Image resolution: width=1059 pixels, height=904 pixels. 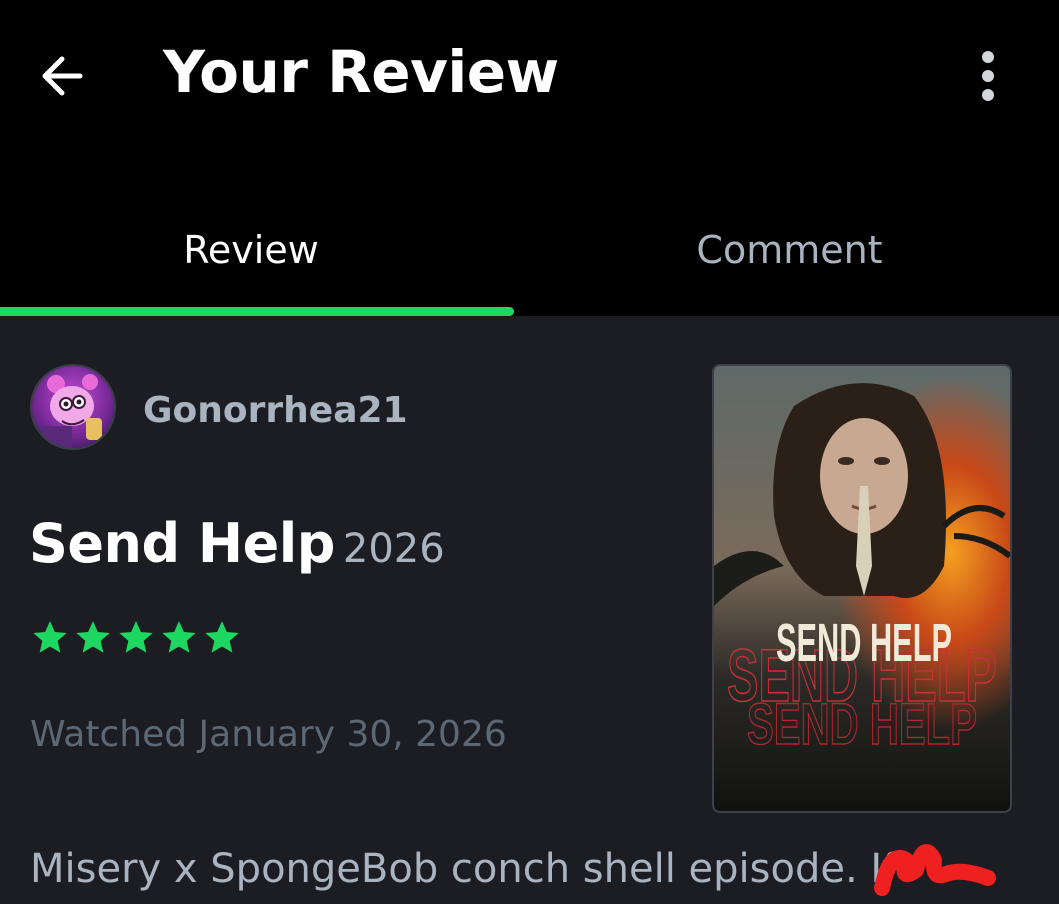 I want to click on poster-title-echo: SEND HELP, so click(x=862, y=724).